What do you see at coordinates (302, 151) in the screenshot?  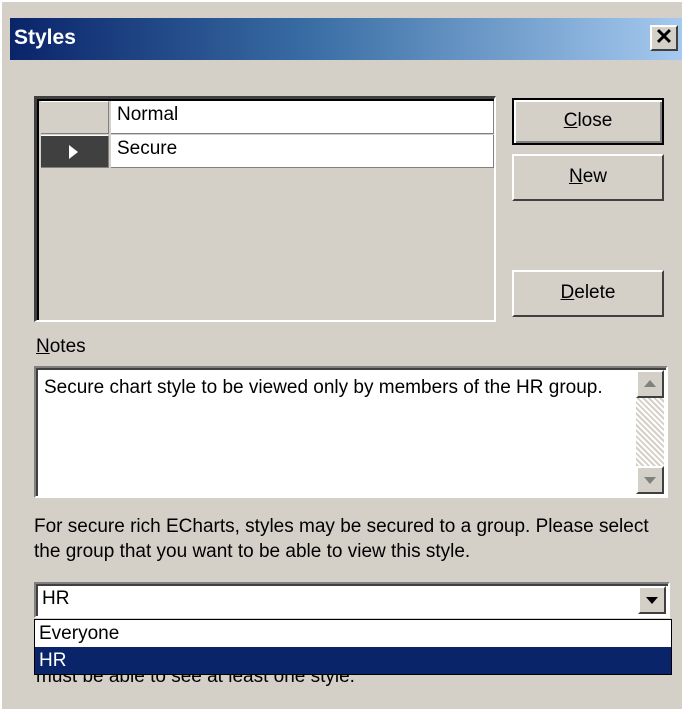 I see `style-name-cell: Secure` at bounding box center [302, 151].